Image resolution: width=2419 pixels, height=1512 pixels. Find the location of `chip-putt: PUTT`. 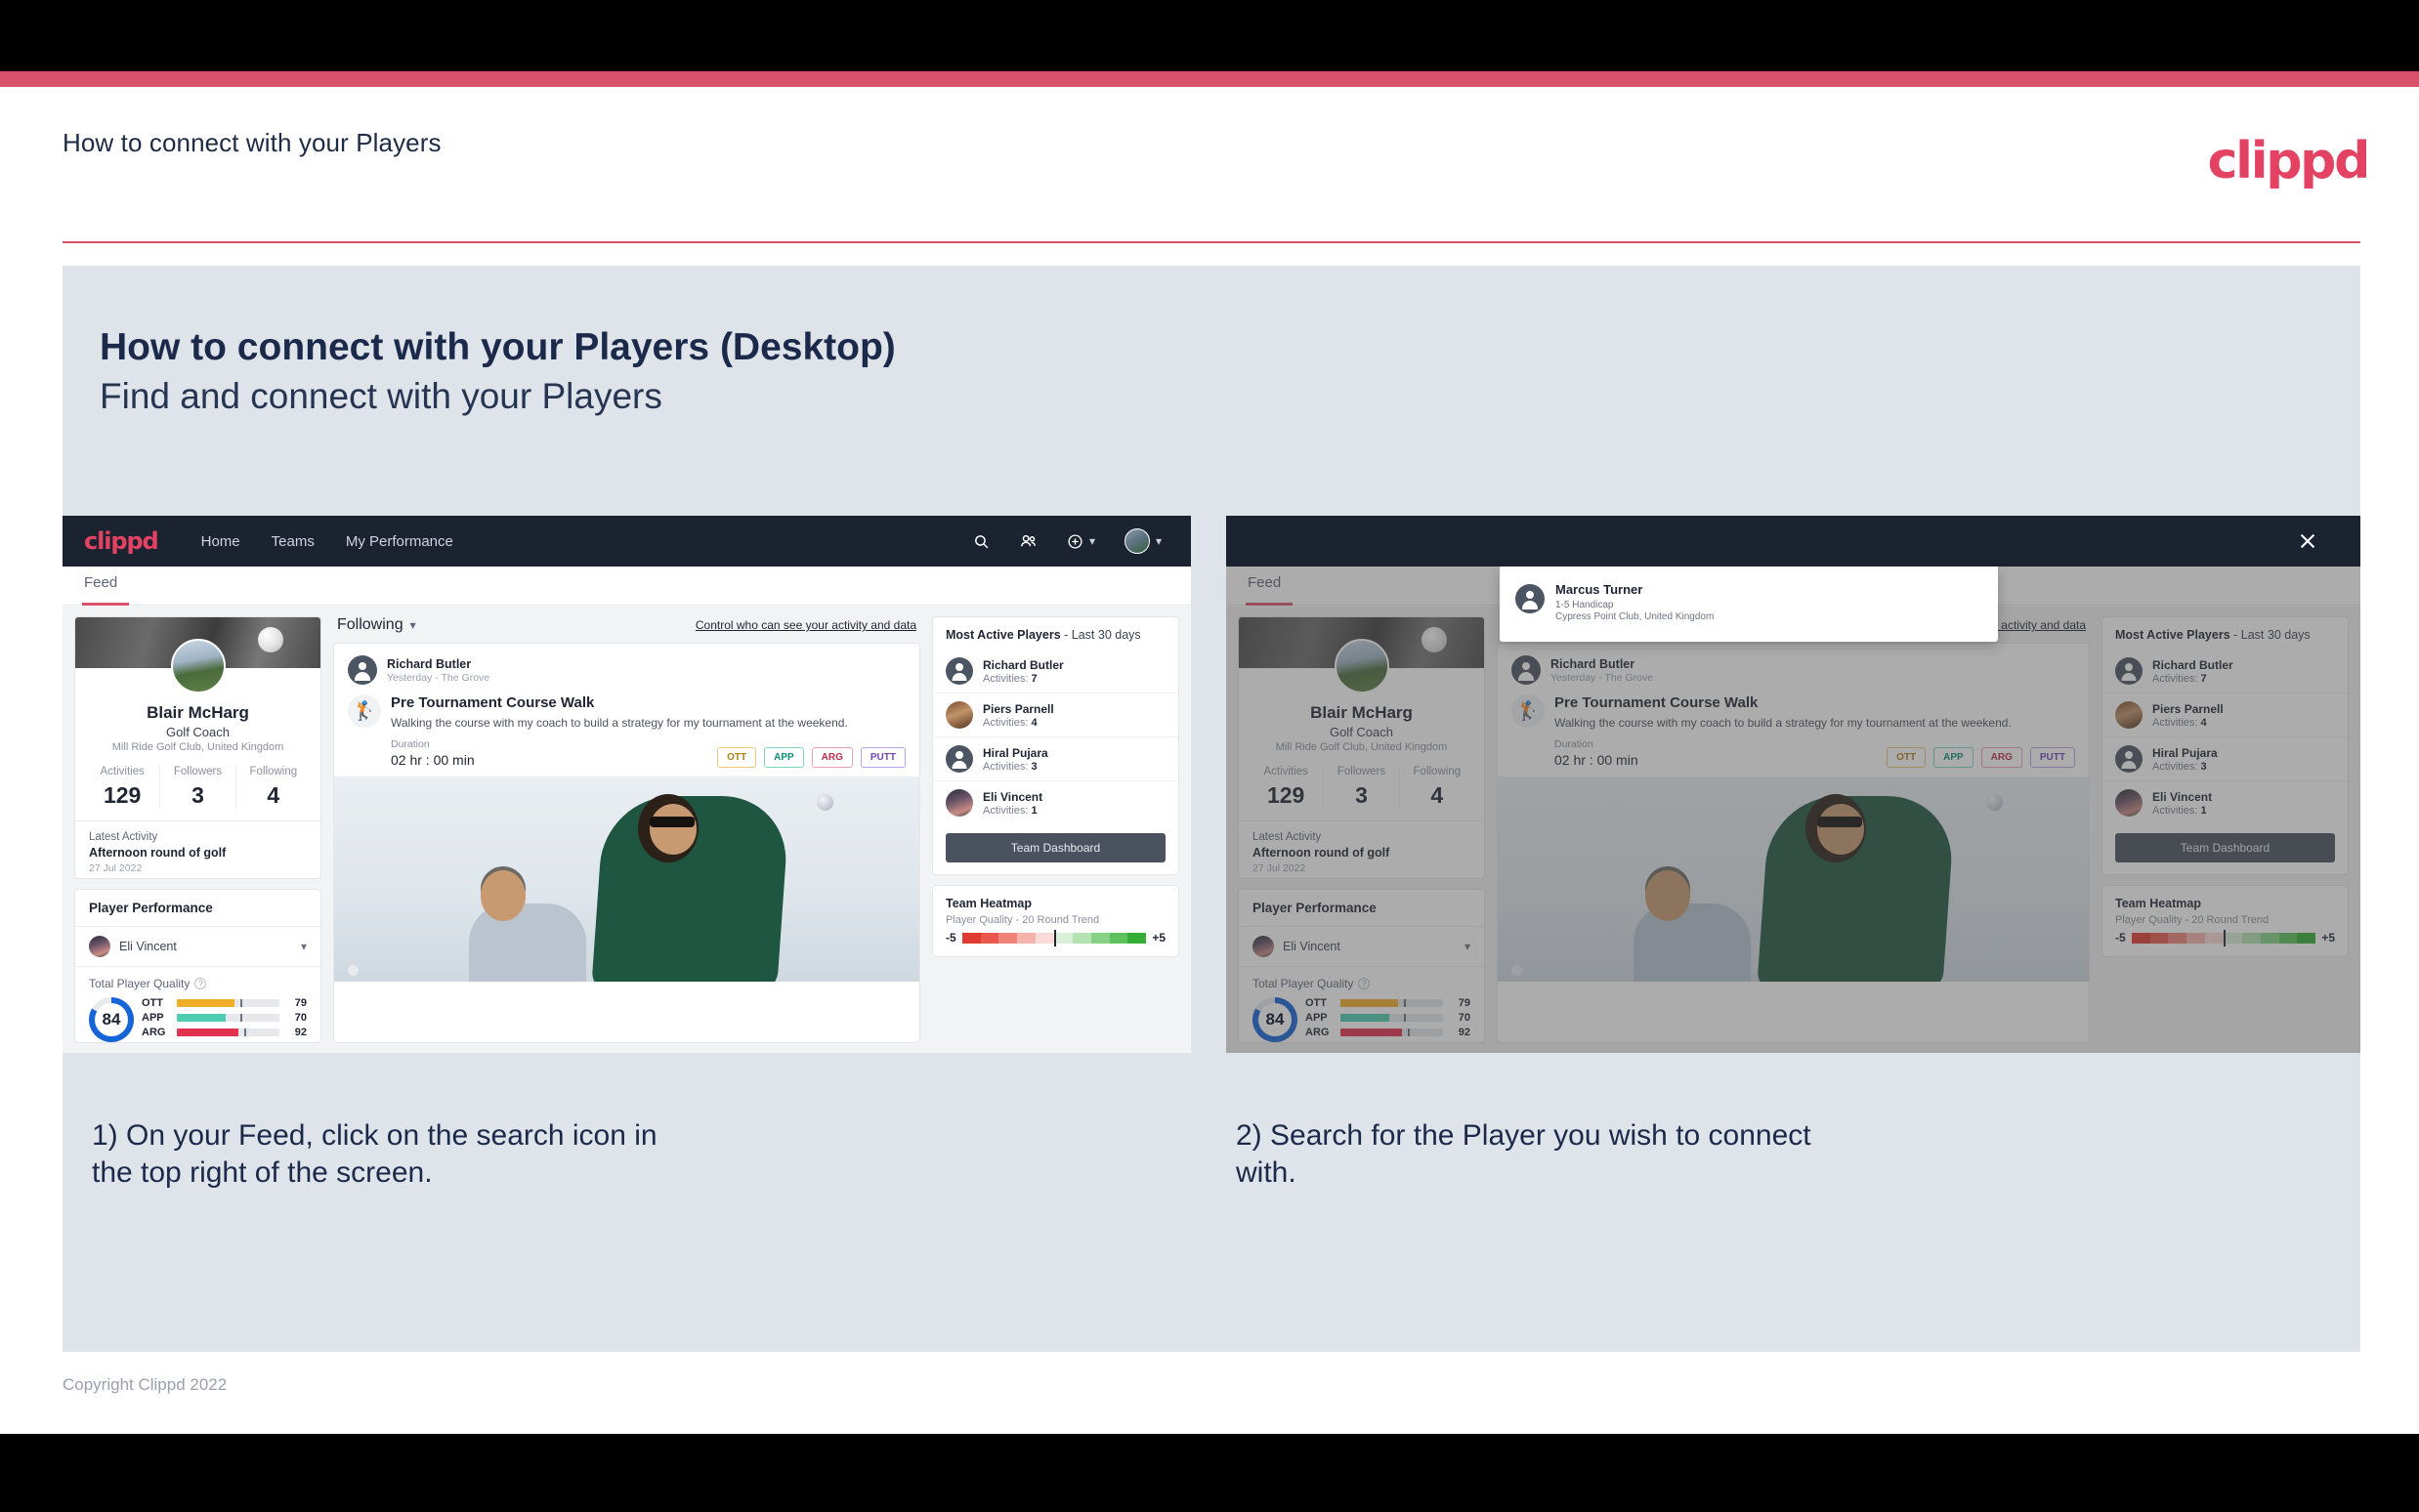

chip-putt: PUTT is located at coordinates (883, 757).